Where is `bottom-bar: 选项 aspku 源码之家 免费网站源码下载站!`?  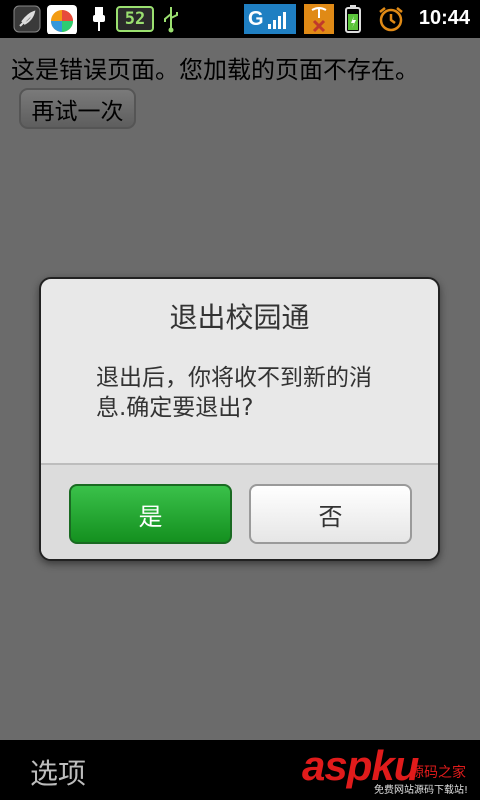
bottom-bar: 选项 aspku 源码之家 免费网站源码下载站! is located at coordinates (240, 770).